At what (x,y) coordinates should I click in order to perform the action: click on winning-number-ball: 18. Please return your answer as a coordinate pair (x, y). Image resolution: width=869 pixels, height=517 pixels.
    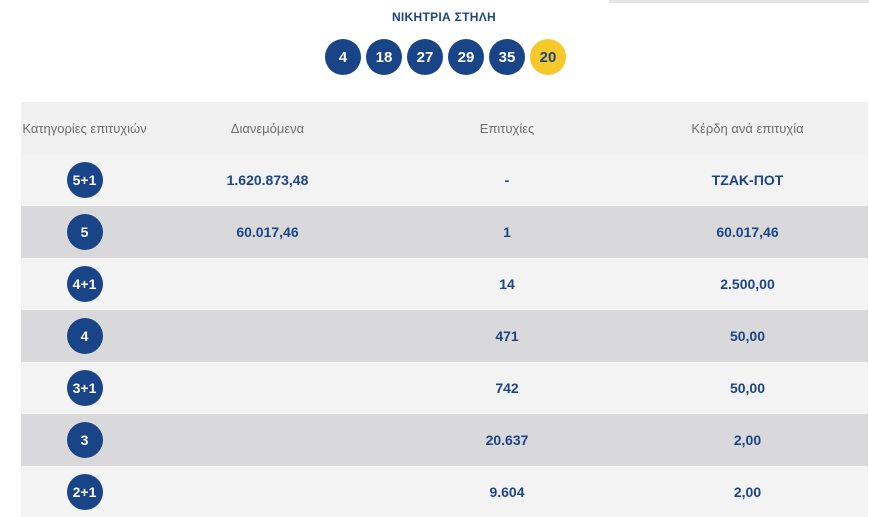
    Looking at the image, I should click on (384, 57).